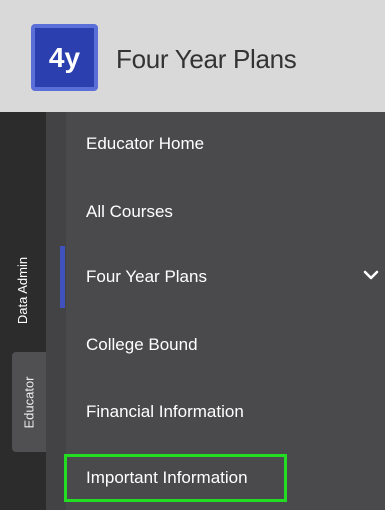  I want to click on role-tab-rail: Data Admin Educator, so click(23, 311).